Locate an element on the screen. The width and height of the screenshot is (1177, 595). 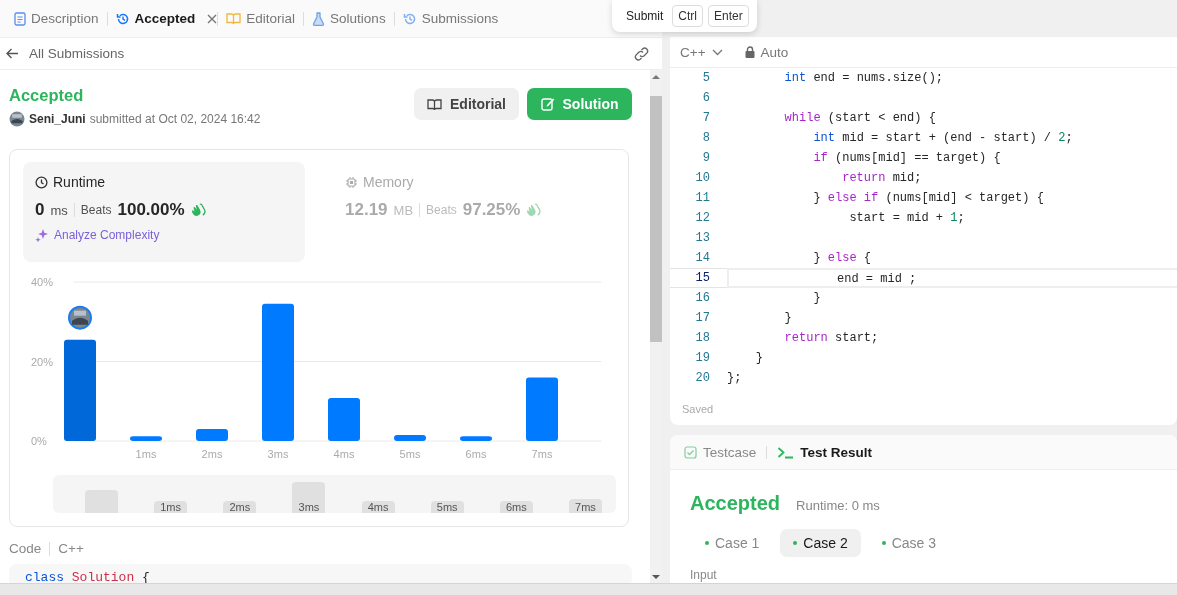
clock-icon is located at coordinates (41, 182).